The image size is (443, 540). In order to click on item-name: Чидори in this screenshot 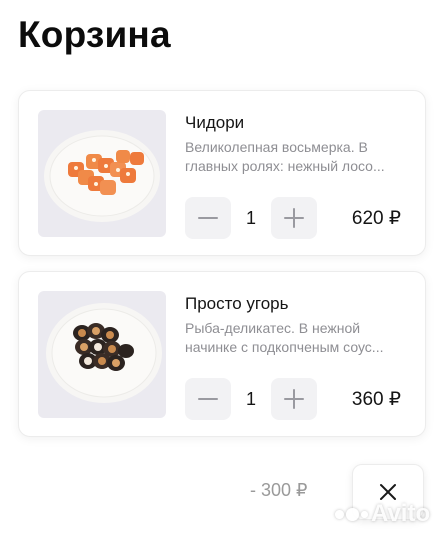, I will do `click(215, 122)`.